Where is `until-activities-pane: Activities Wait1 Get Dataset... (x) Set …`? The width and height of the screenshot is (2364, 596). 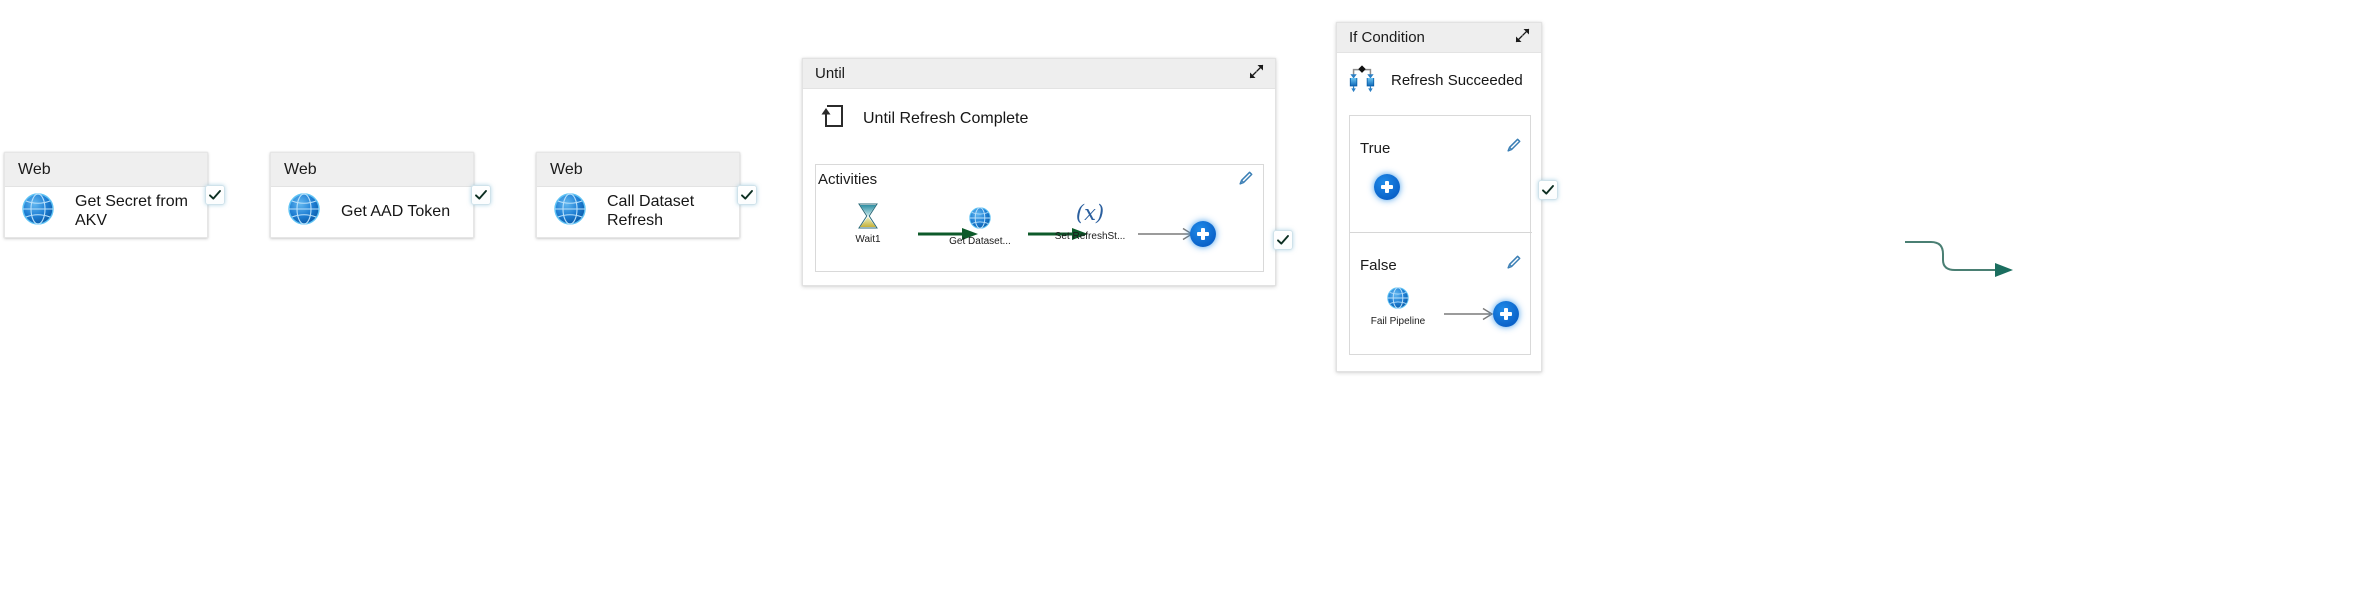 until-activities-pane: Activities Wait1 Get Dataset... (x) Set … is located at coordinates (1039, 218).